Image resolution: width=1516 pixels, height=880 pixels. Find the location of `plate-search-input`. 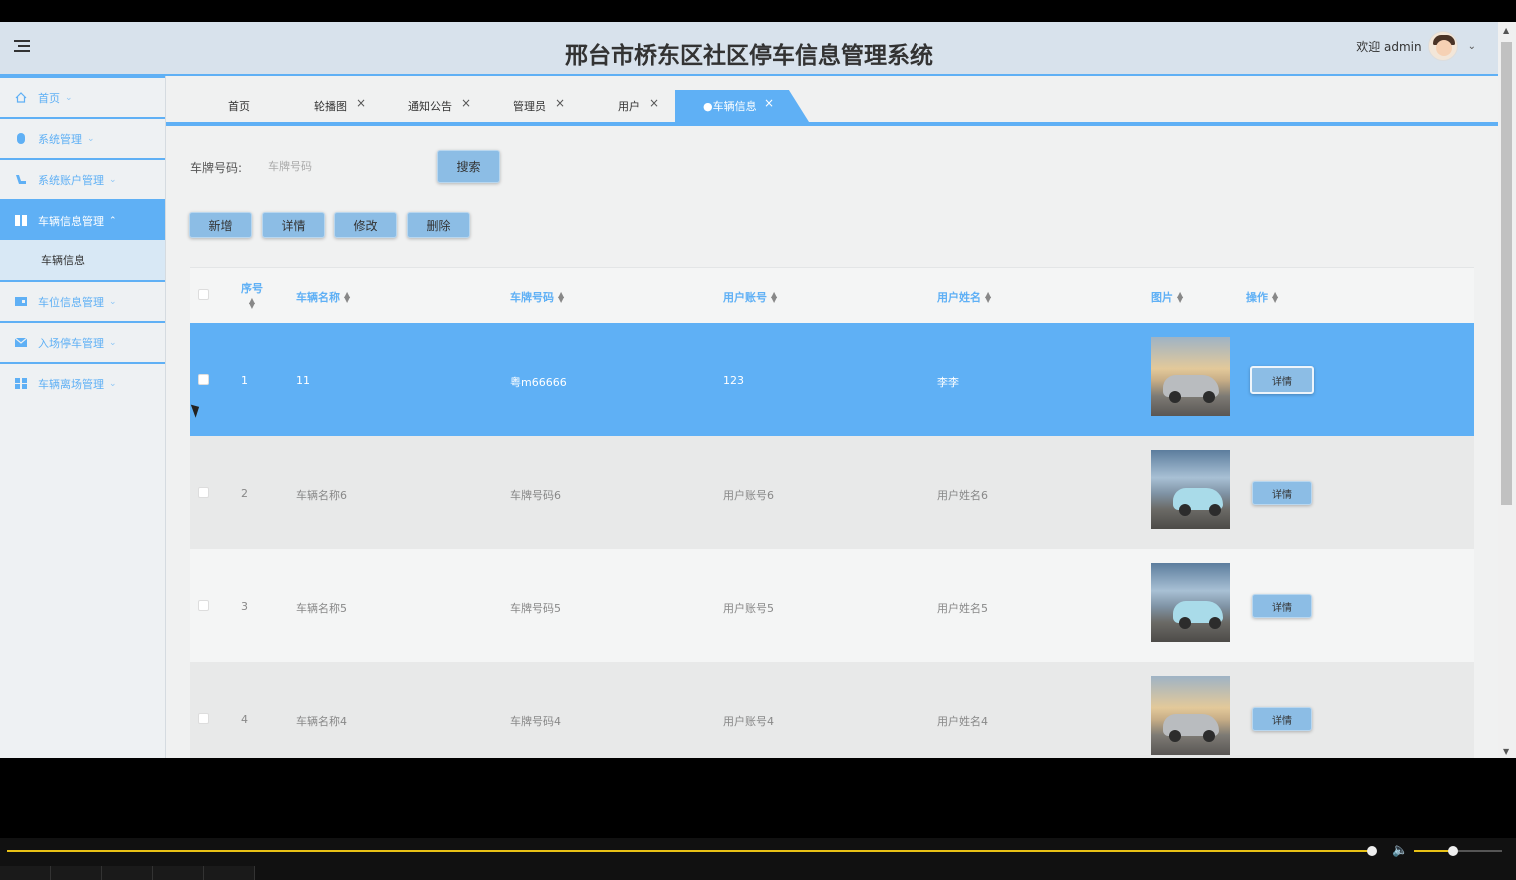

plate-search-input is located at coordinates (342, 166).